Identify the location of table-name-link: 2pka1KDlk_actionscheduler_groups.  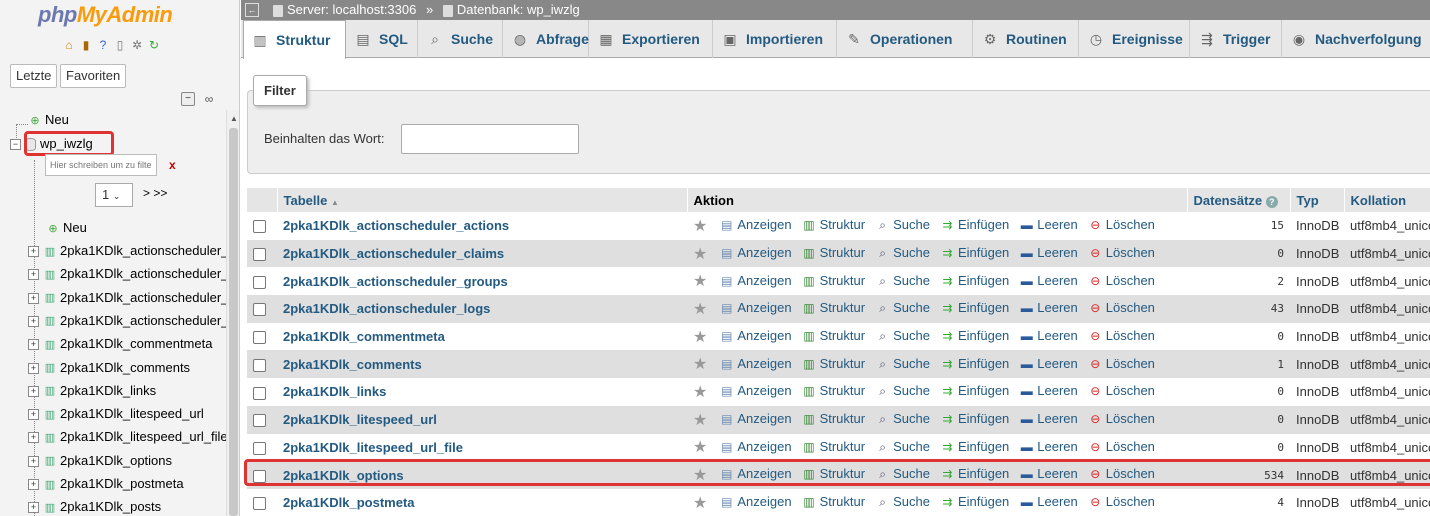
(395, 281).